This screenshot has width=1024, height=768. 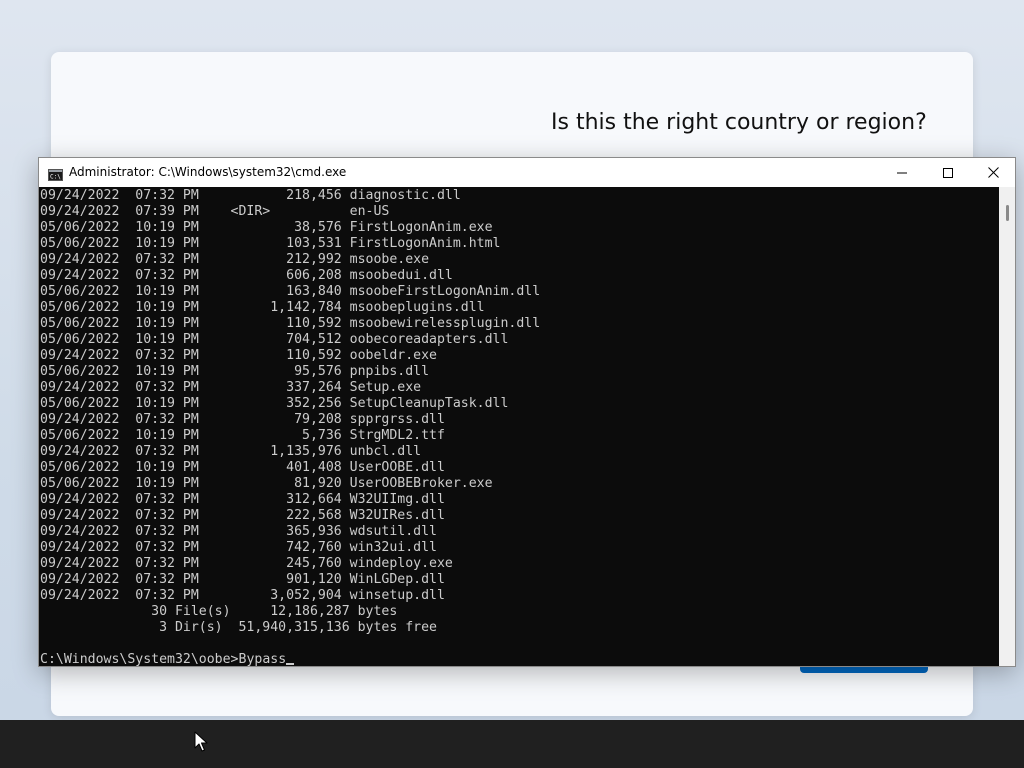 I want to click on command-input: Bypass, so click(x=263, y=659).